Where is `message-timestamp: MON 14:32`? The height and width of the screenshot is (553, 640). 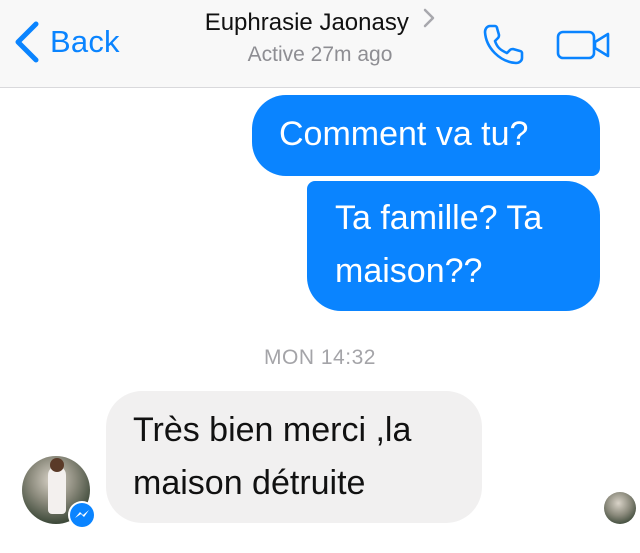
message-timestamp: MON 14:32 is located at coordinates (320, 357).